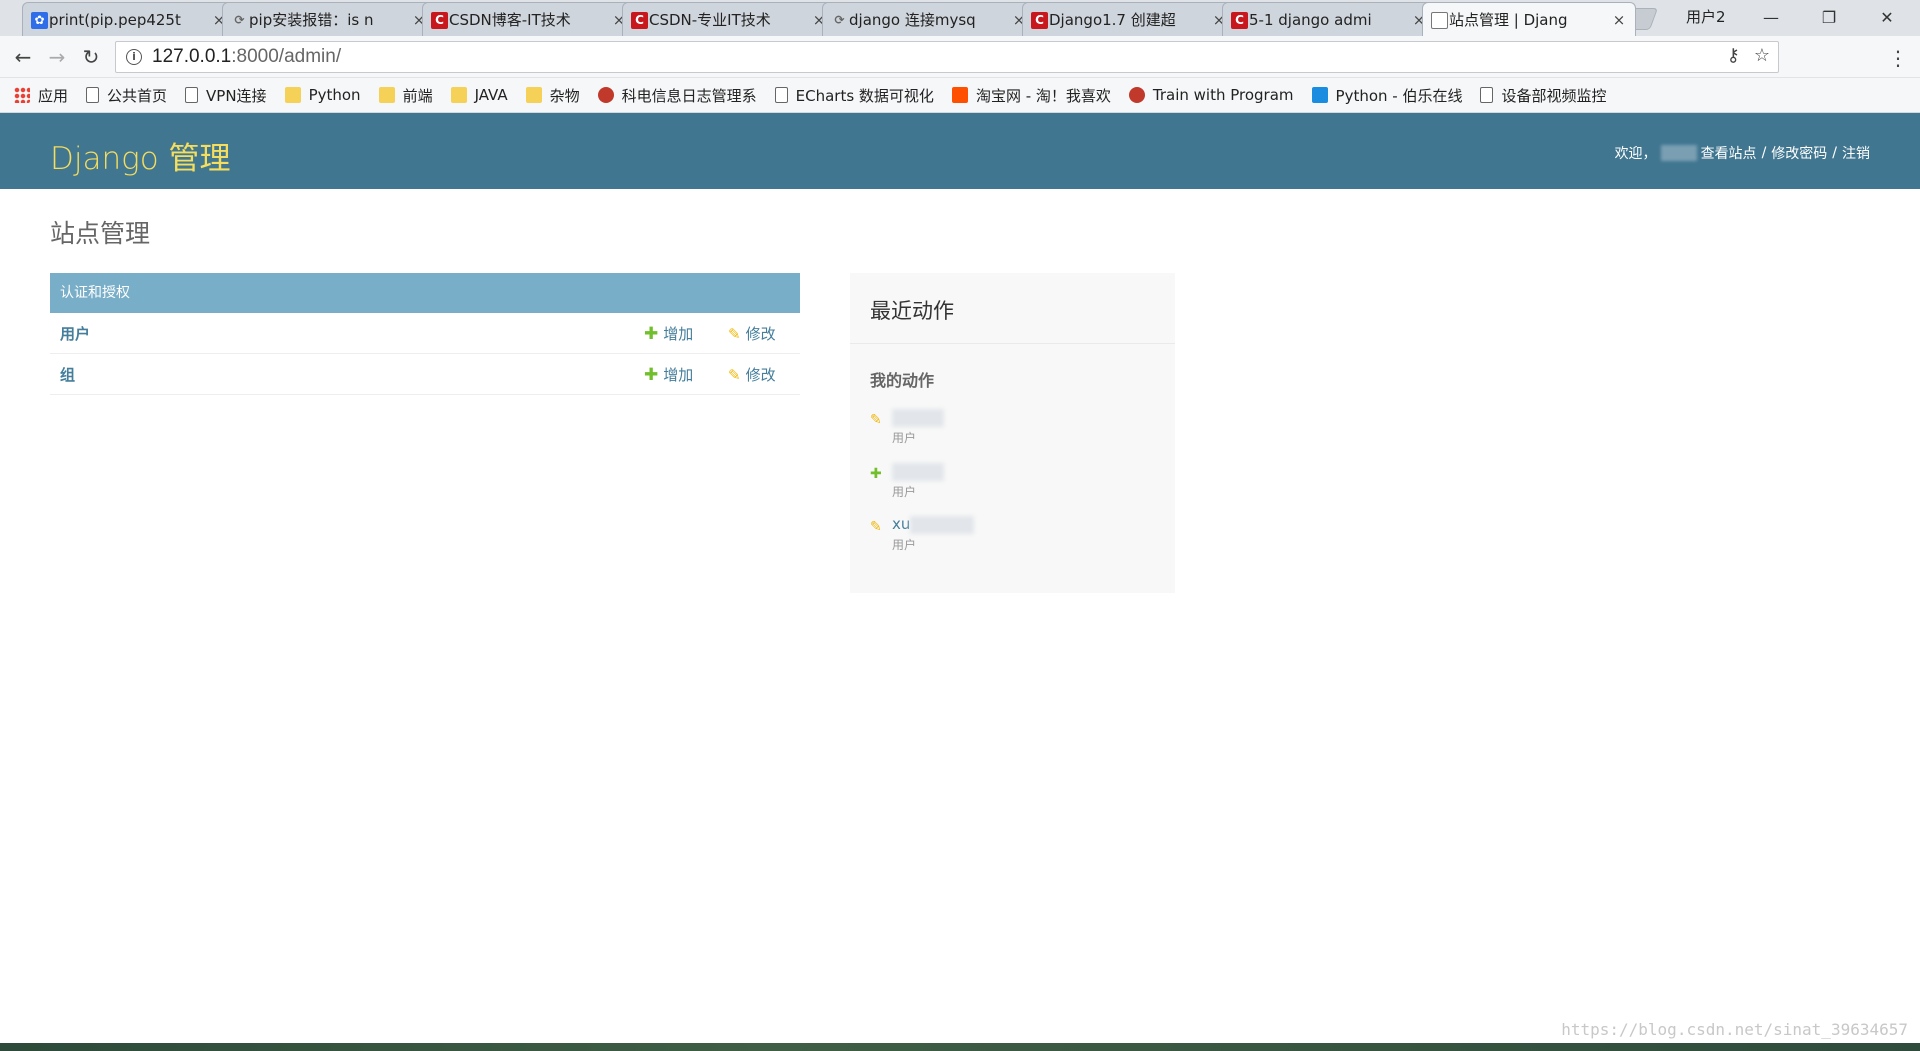 The image size is (1920, 1051). I want to click on browser-tab: C 5-1 django admi ×, so click(1329, 19).